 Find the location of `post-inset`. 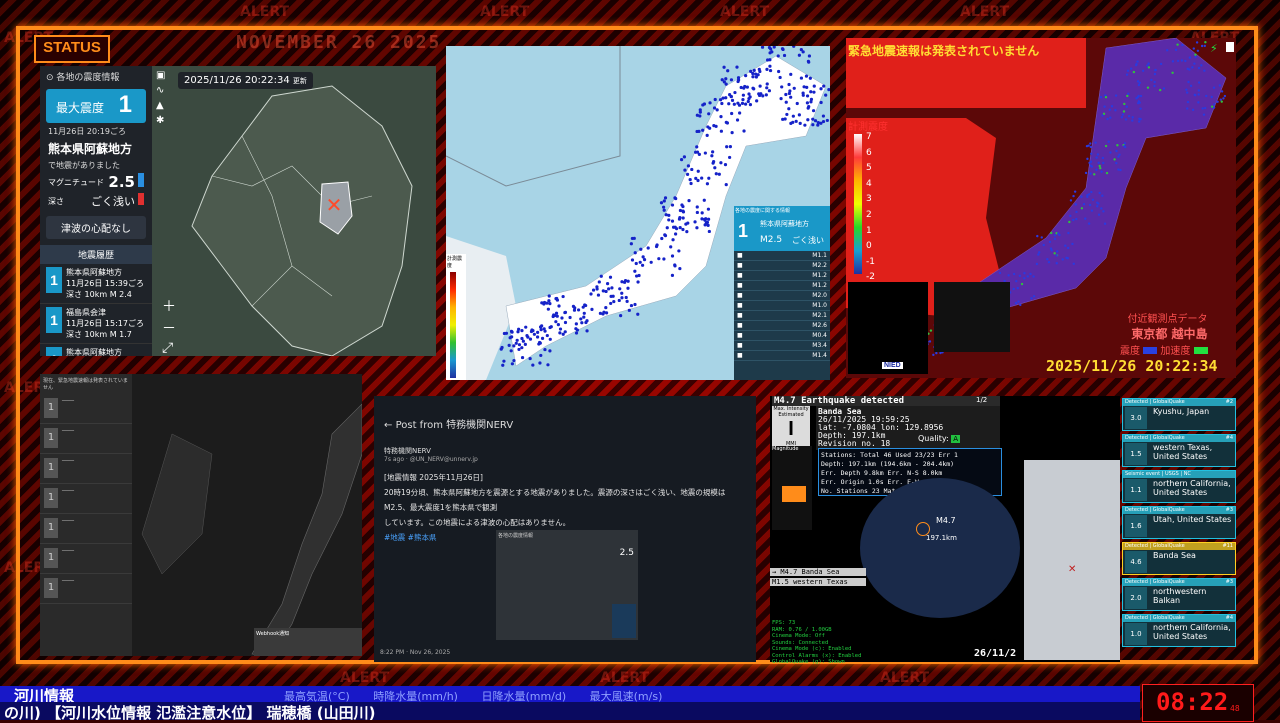

post-inset is located at coordinates (624, 621).